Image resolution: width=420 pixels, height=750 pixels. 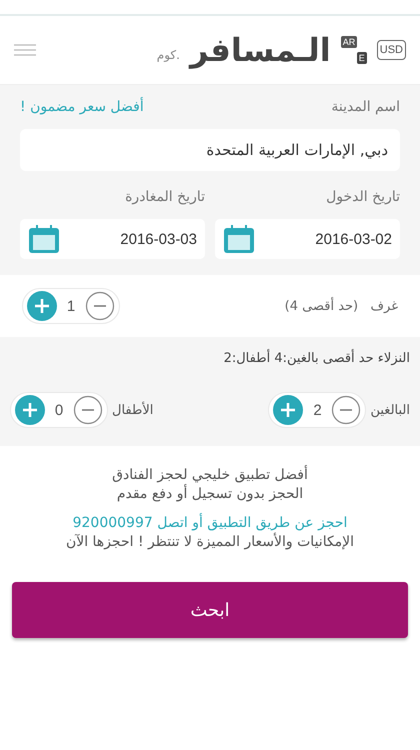 What do you see at coordinates (71, 306) in the screenshot?
I see `count-value: 1` at bounding box center [71, 306].